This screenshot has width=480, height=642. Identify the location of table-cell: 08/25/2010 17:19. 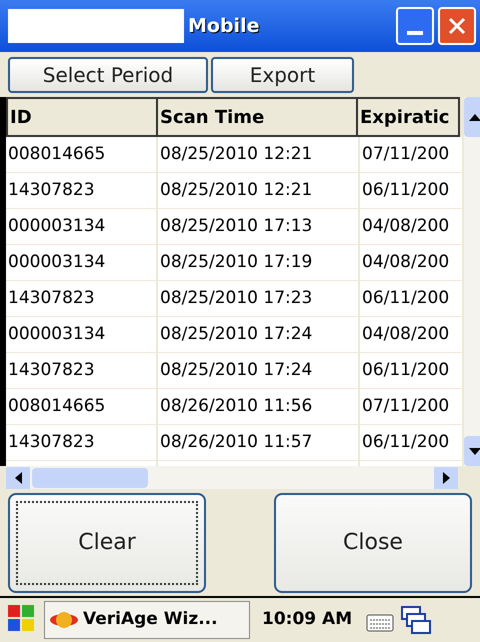
(259, 263).